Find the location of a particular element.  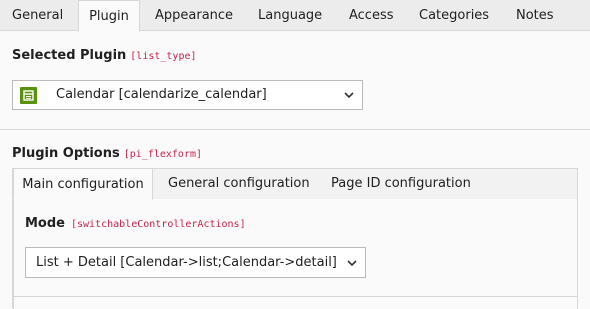

tab-plugin: Plugin is located at coordinates (109, 16).